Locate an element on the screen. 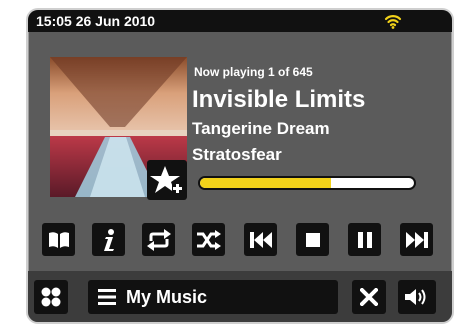 The height and width of the screenshot is (328, 457). wifi-icon is located at coordinates (393, 21).